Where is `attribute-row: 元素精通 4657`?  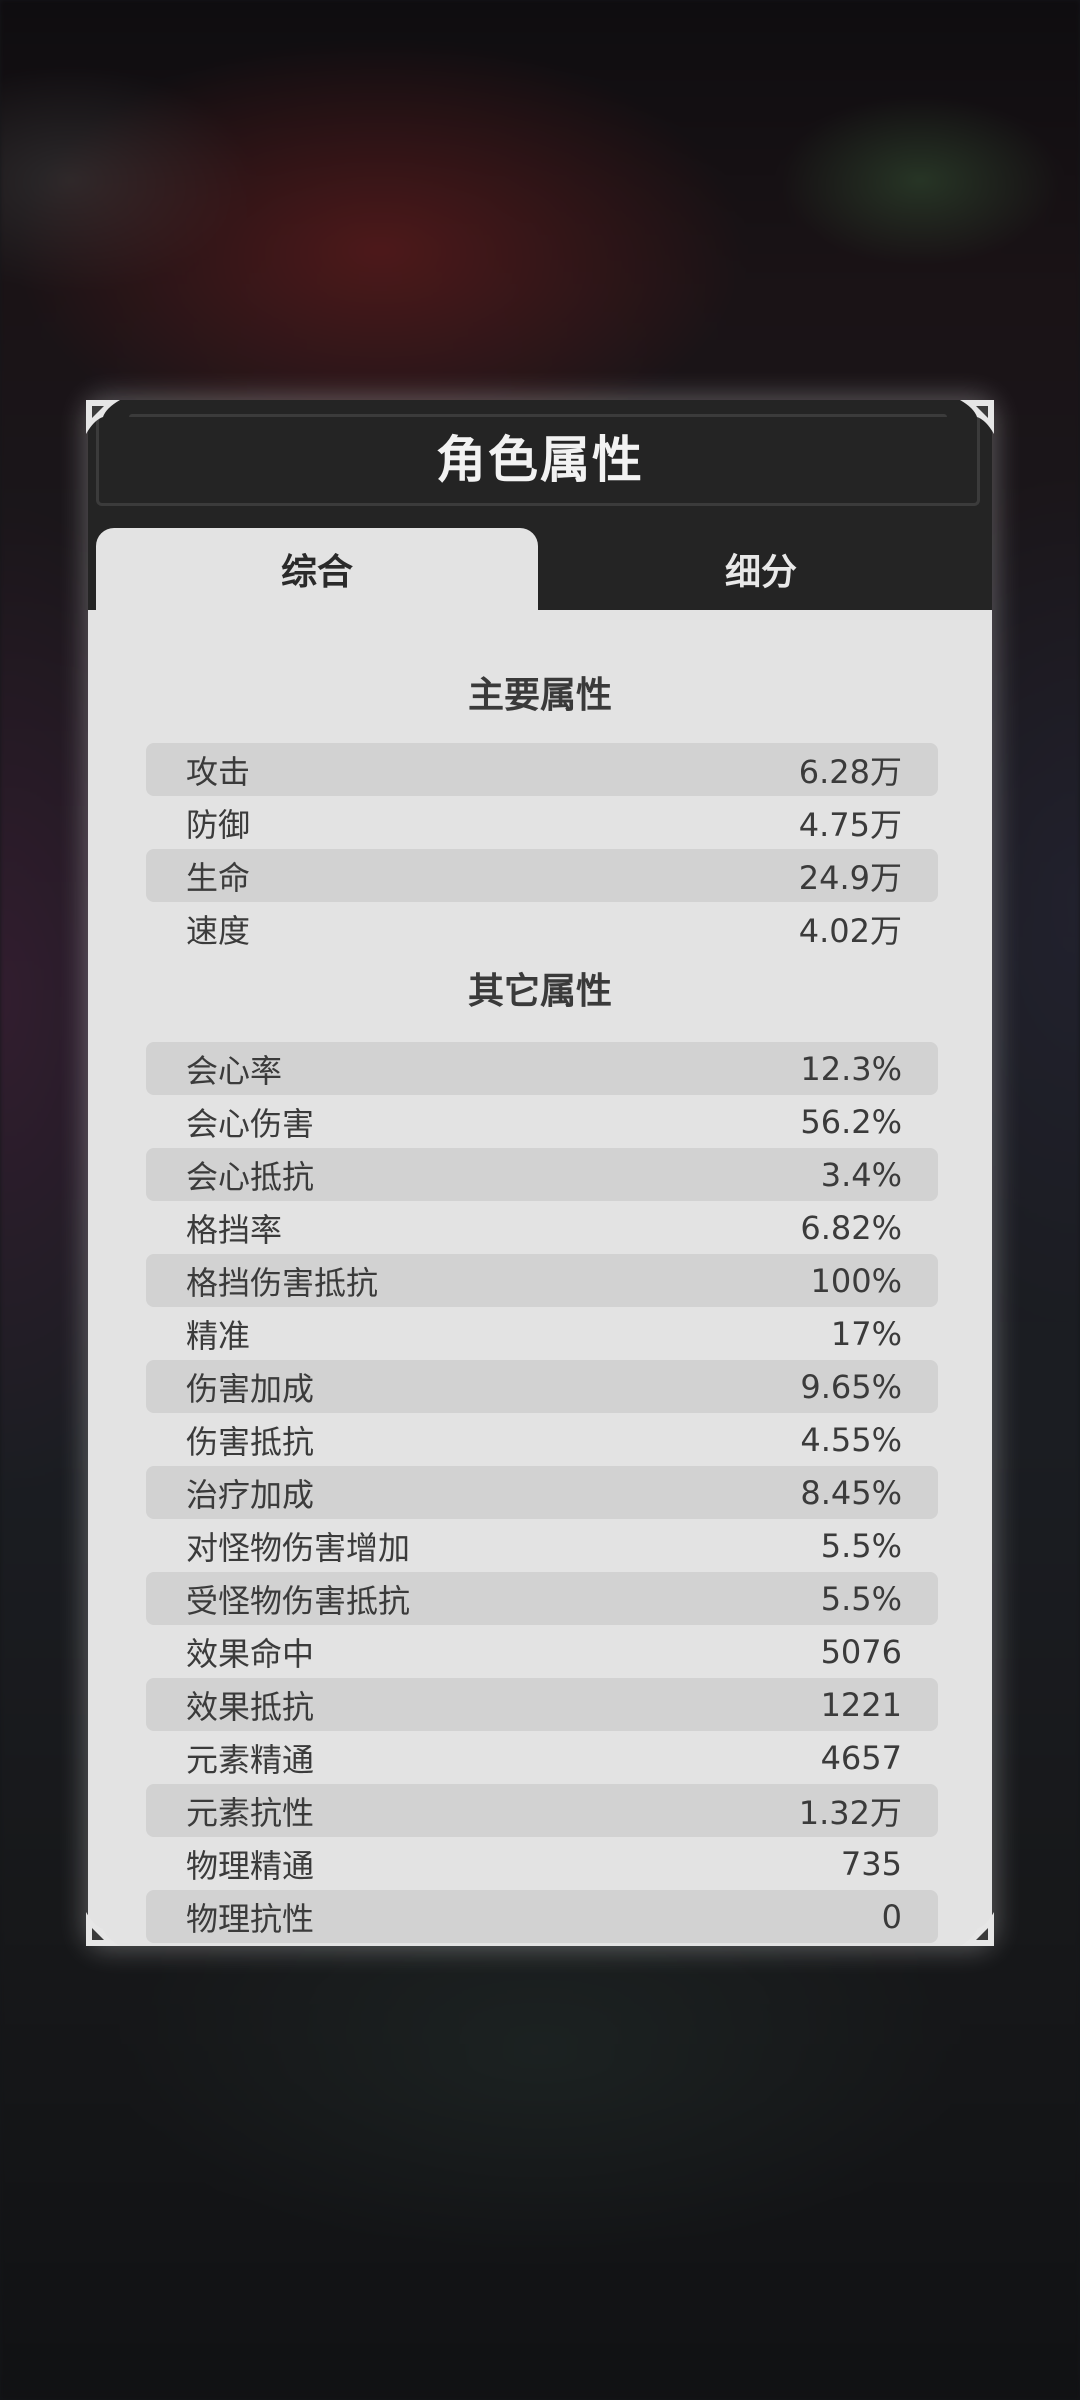 attribute-row: 元素精通 4657 is located at coordinates (542, 1757).